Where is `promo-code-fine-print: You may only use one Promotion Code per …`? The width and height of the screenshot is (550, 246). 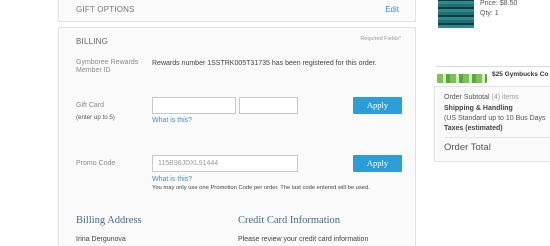
promo-code-fine-print: You may only use one Promotion Code per … is located at coordinates (261, 188).